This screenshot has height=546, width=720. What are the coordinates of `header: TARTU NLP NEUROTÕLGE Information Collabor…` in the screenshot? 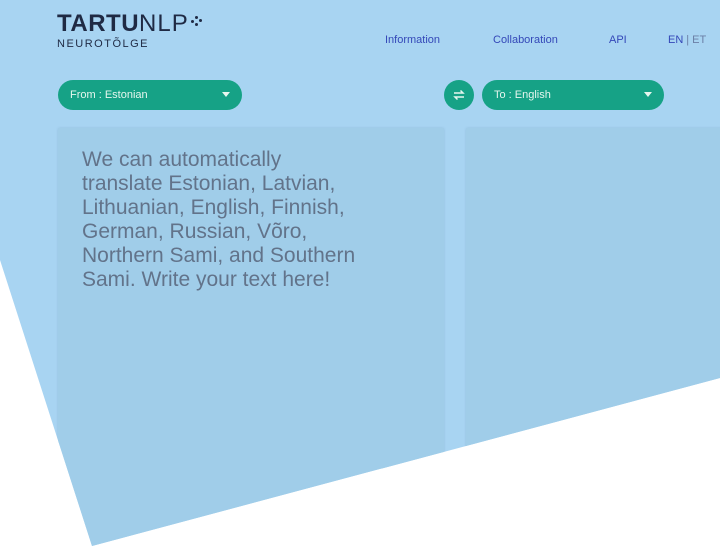 It's located at (360, 33).